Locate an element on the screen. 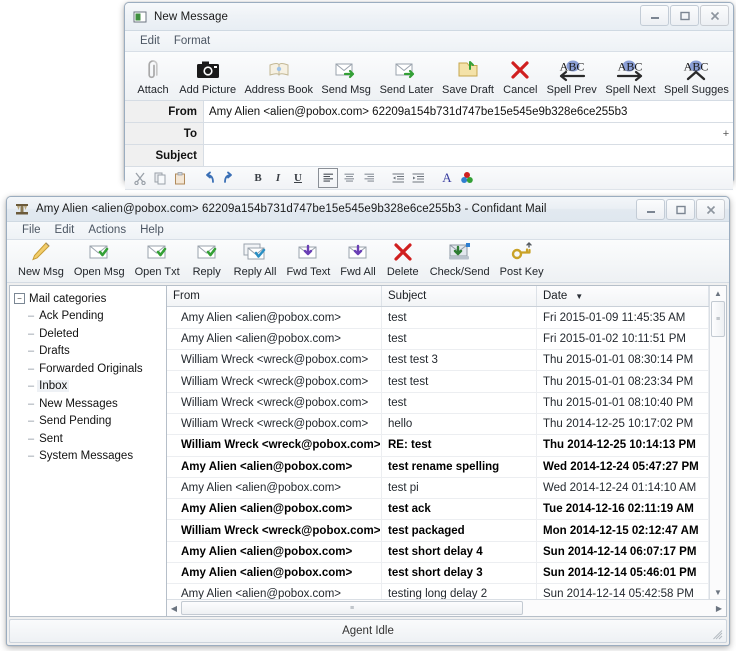 The width and height of the screenshot is (736, 651). italic-icon: I is located at coordinates (278, 178).